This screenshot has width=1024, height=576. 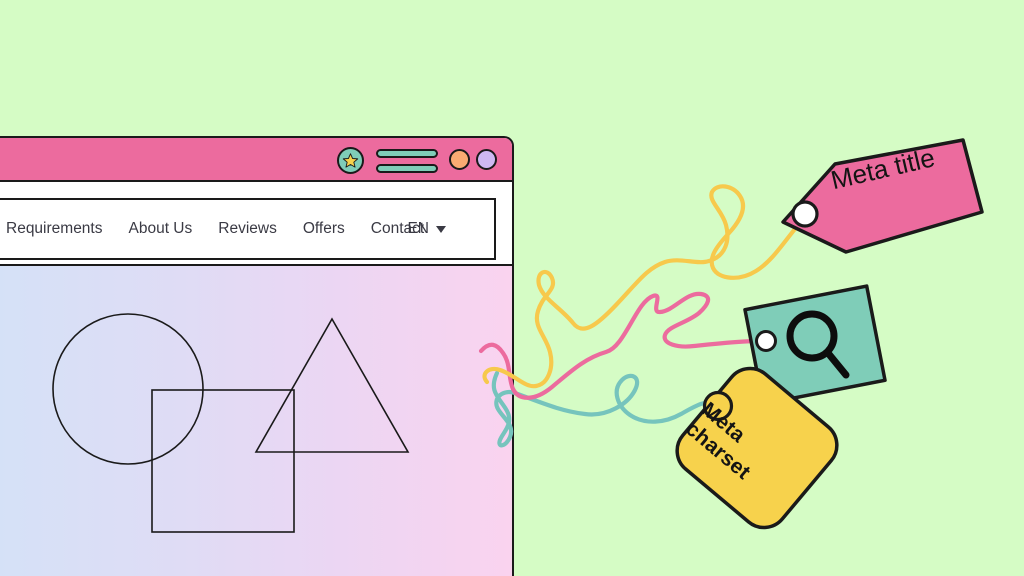 What do you see at coordinates (223, 461) in the screenshot?
I see `square-shape` at bounding box center [223, 461].